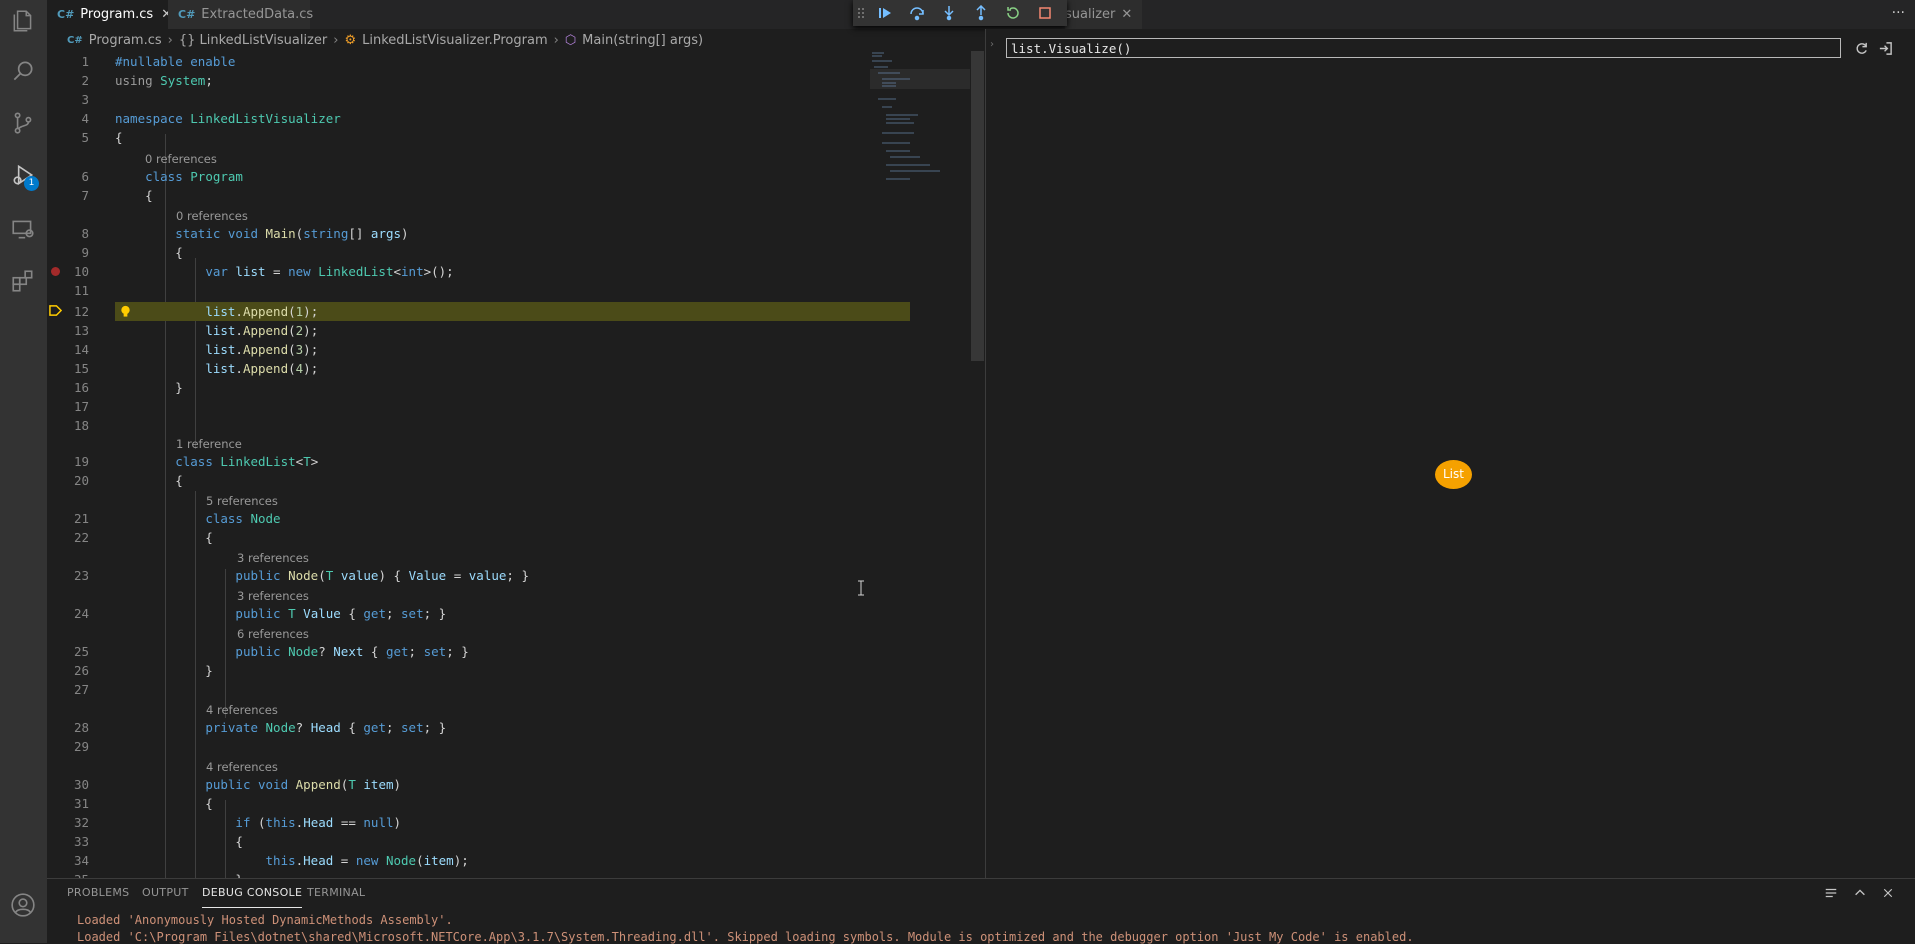 The height and width of the screenshot is (944, 1915). I want to click on breadcrumb-class: LinkedListVisualizer.Program, so click(455, 40).